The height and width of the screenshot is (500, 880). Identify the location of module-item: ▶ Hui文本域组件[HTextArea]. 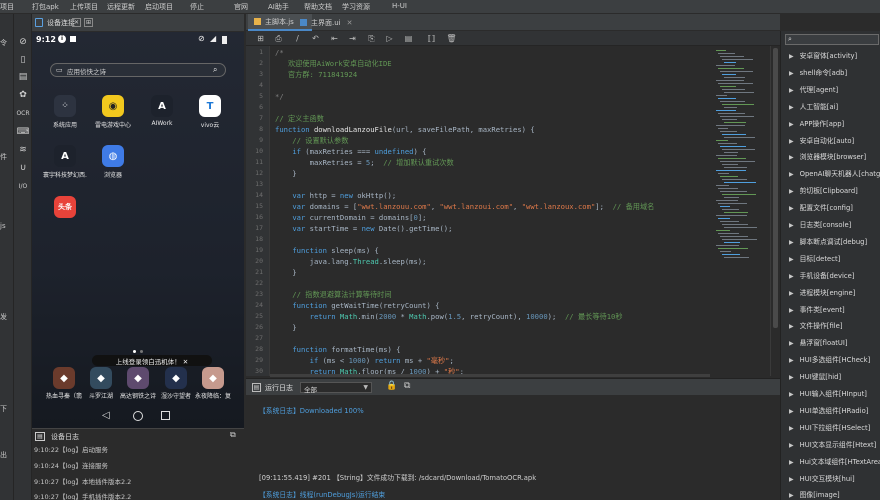
(834, 461).